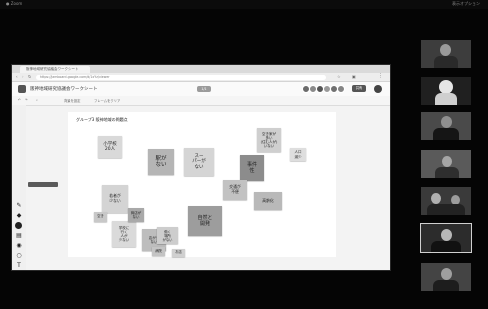 This screenshot has width=488, height=309. What do you see at coordinates (26, 100) in the screenshot?
I see `redo-icon: ↷` at bounding box center [26, 100].